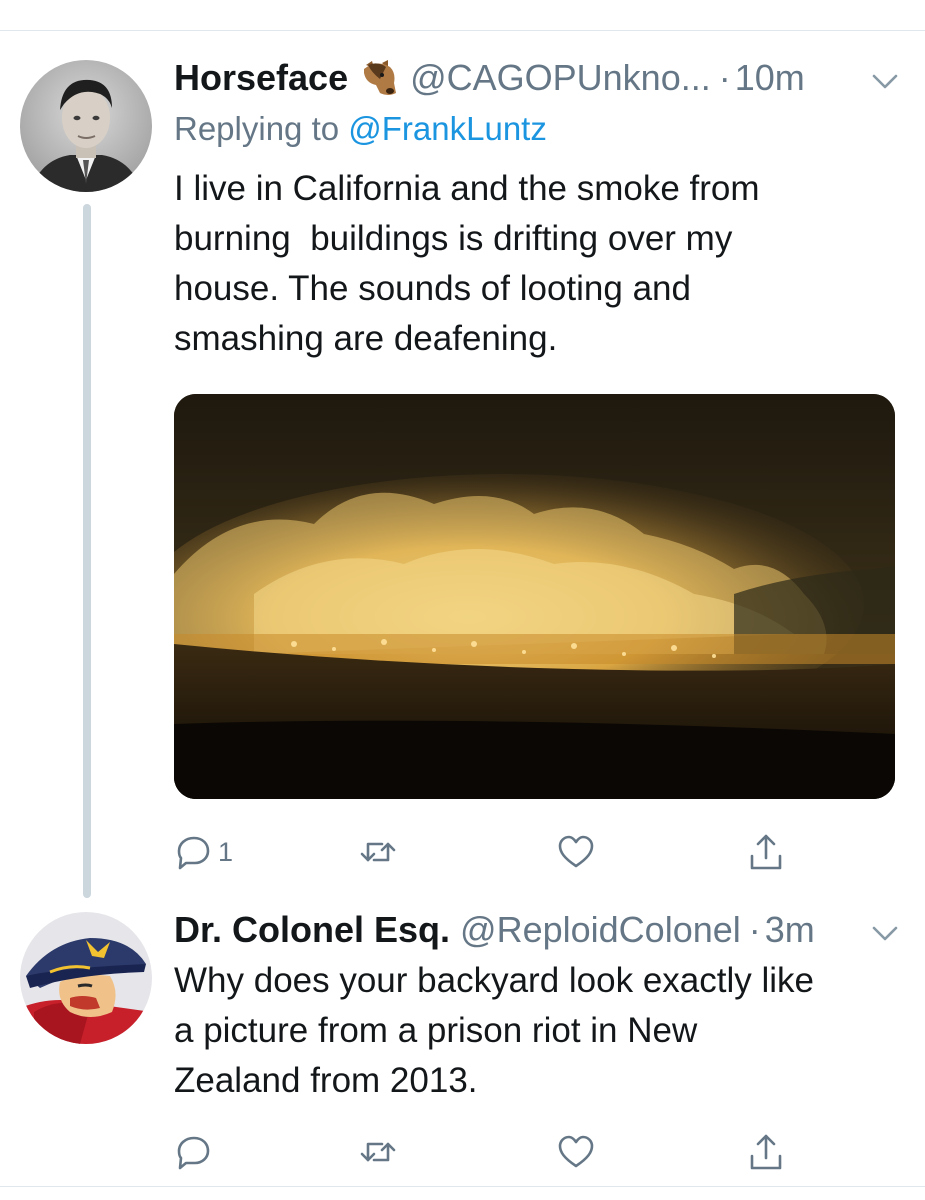  I want to click on reply-count: 1, so click(226, 851).